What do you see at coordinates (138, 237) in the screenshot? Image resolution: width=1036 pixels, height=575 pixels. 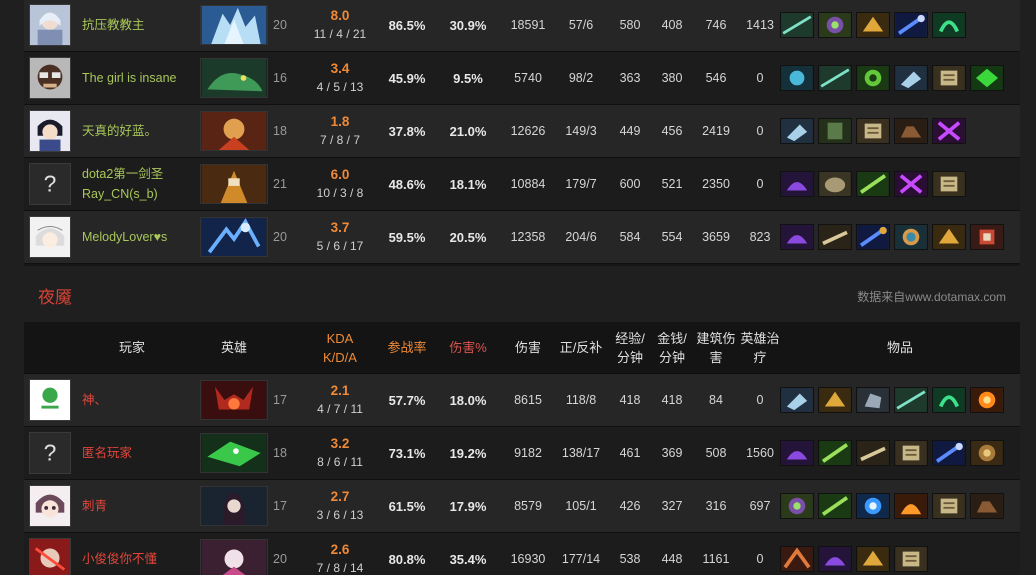 I see `player-name: MelodyLover♥s` at bounding box center [138, 237].